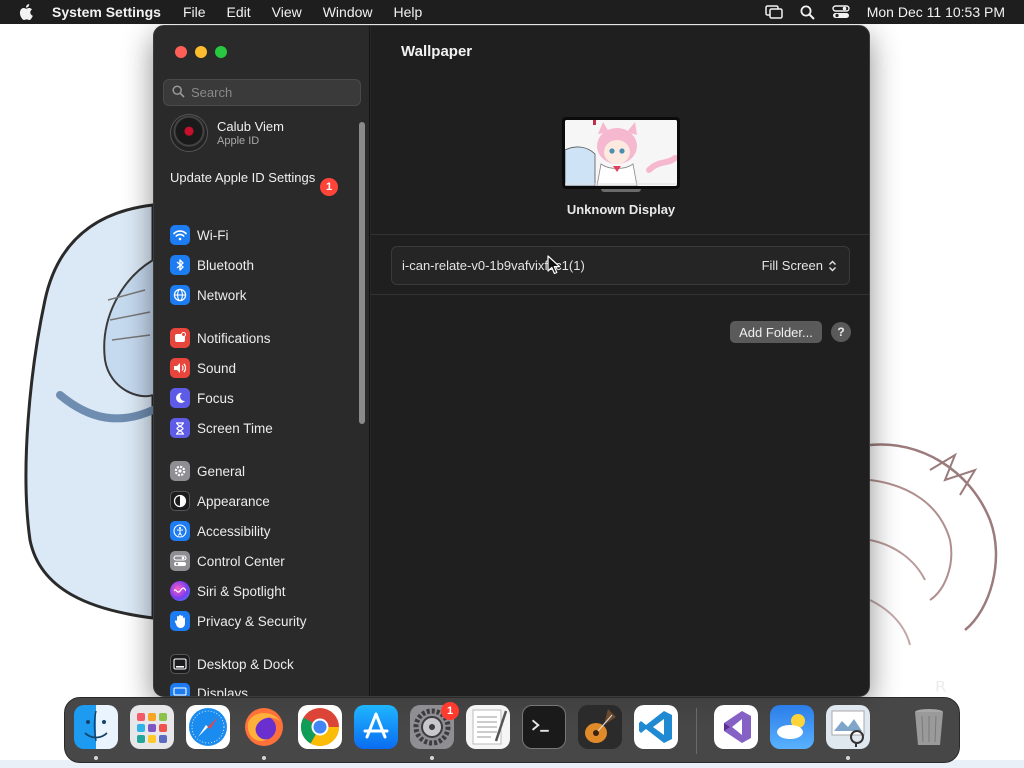 The image size is (1024, 768). What do you see at coordinates (226, 265) in the screenshot?
I see `sidebar-label-bluetooth: Bluetooth` at bounding box center [226, 265].